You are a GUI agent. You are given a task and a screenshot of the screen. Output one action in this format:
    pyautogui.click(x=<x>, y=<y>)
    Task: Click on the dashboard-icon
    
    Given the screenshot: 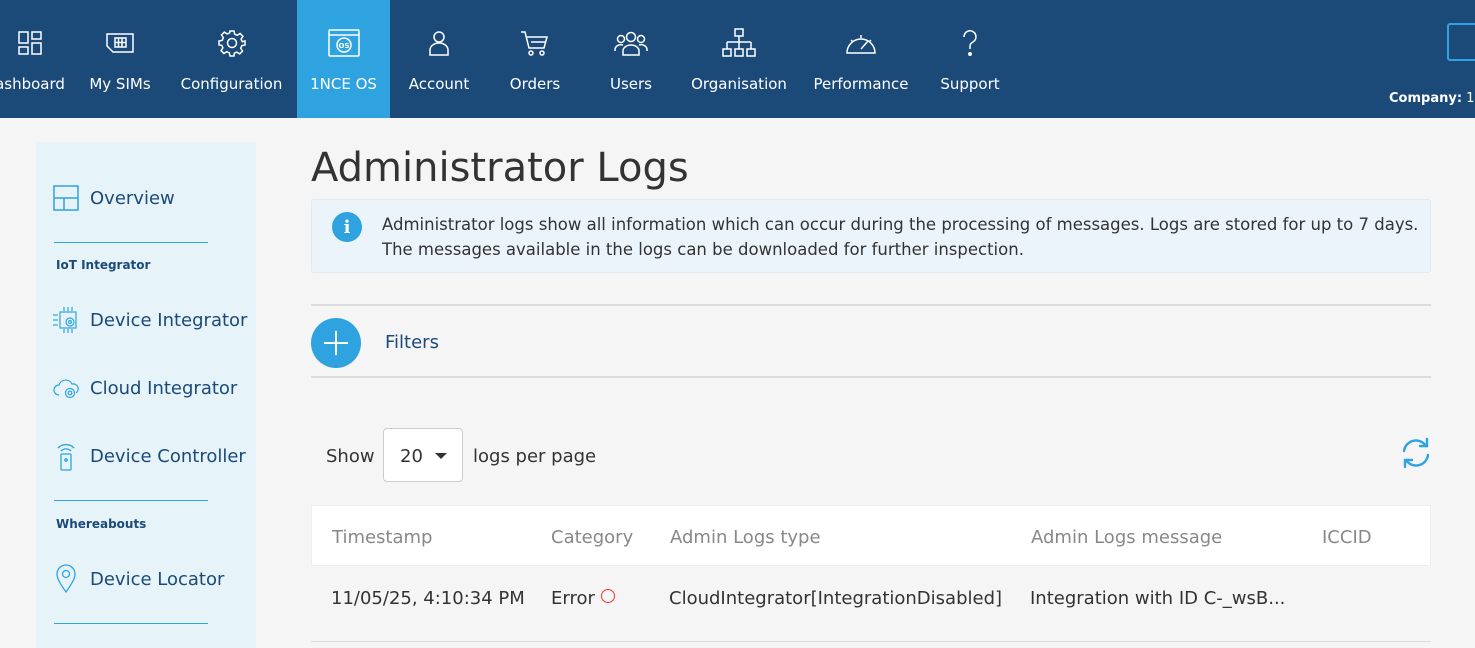 What is the action you would take?
    pyautogui.click(x=30, y=43)
    